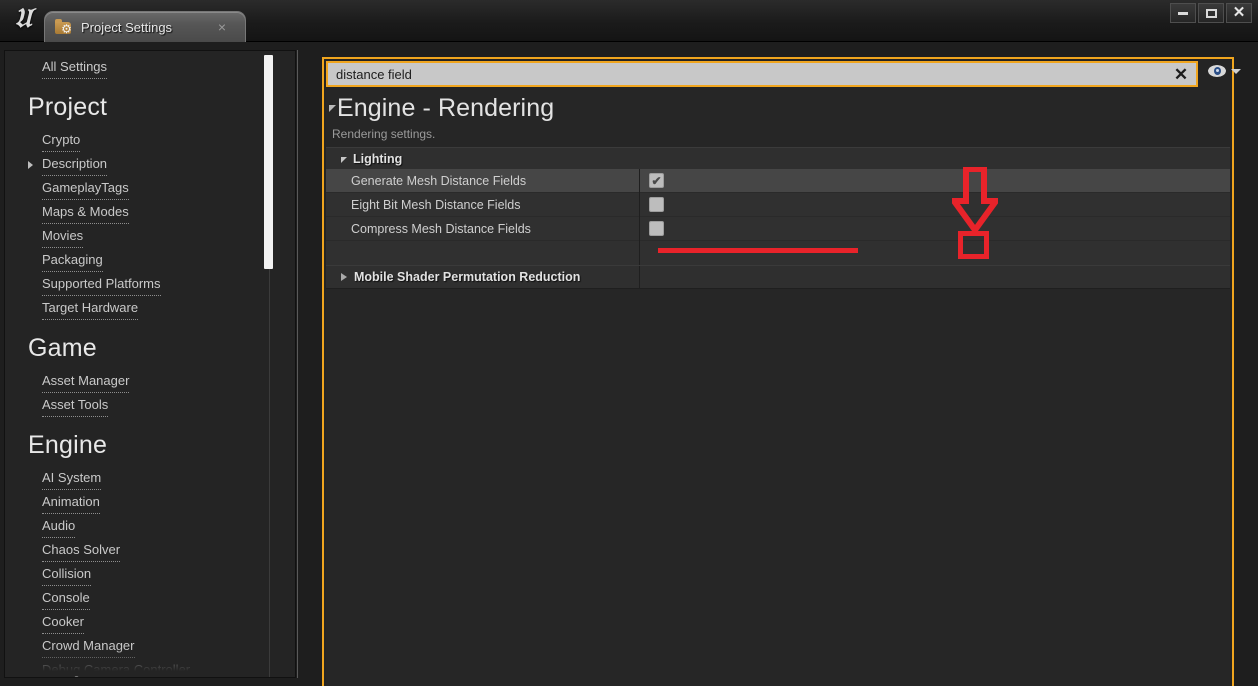 This screenshot has width=1258, height=686. I want to click on minimize-button, so click(1183, 13).